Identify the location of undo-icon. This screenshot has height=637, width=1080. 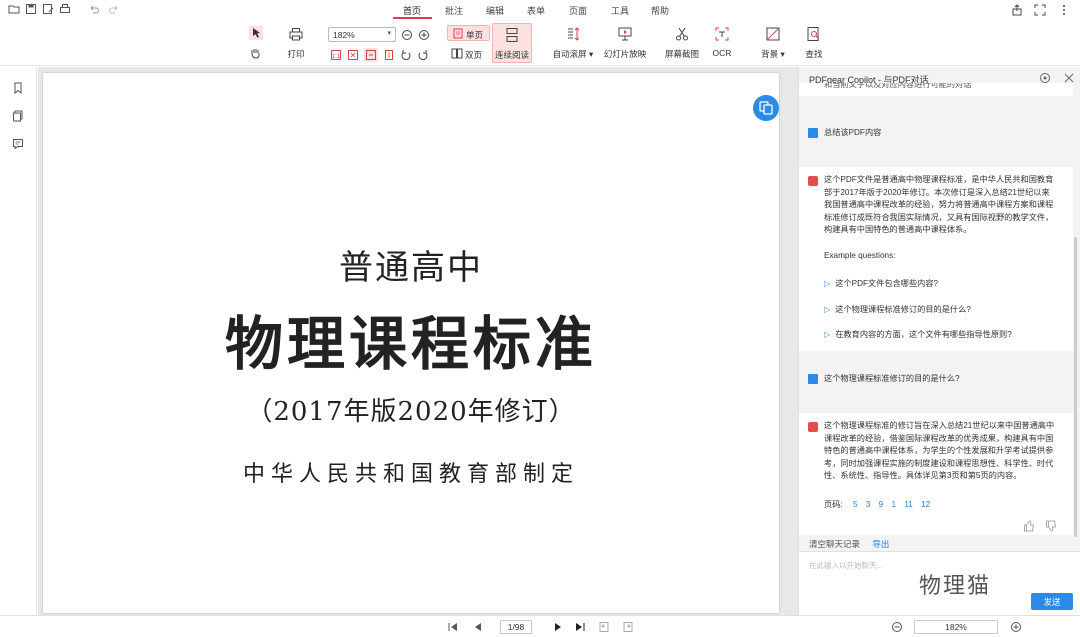
(94, 9).